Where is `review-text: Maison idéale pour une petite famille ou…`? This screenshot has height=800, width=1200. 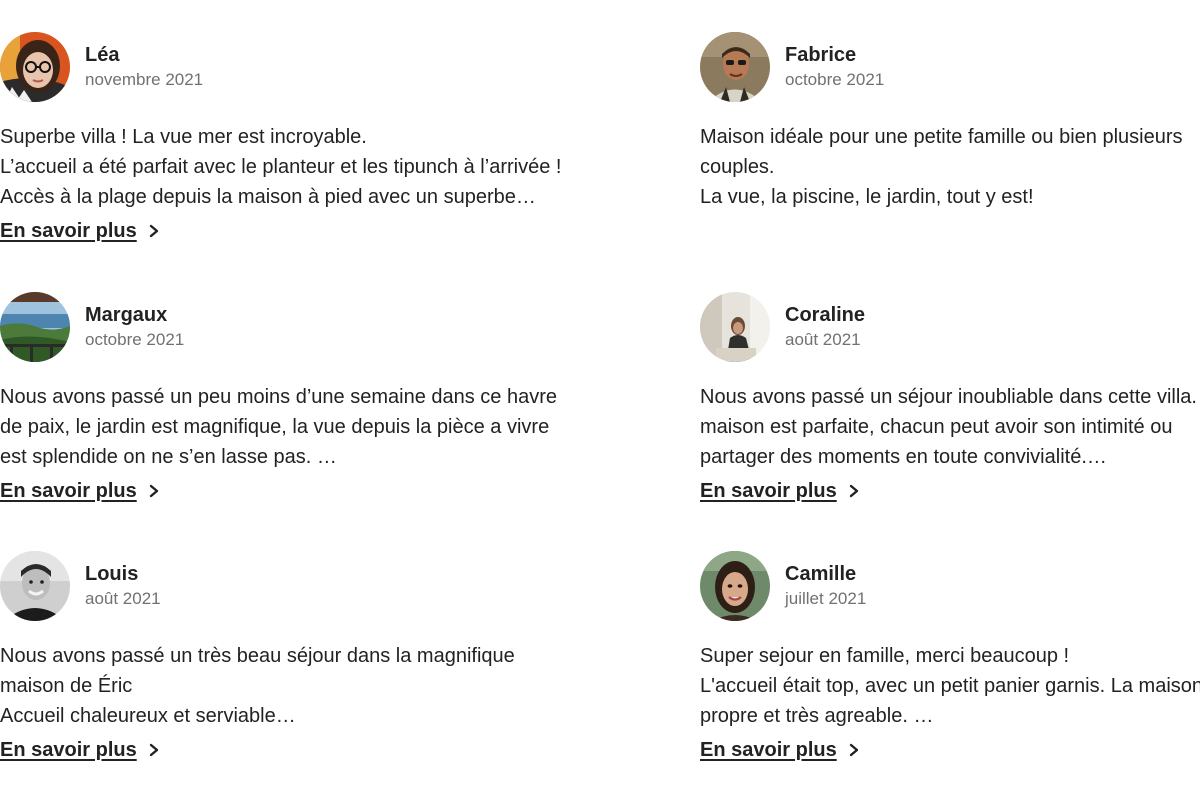
review-text: Maison idéale pour une petite famille ou… is located at coordinates (950, 167).